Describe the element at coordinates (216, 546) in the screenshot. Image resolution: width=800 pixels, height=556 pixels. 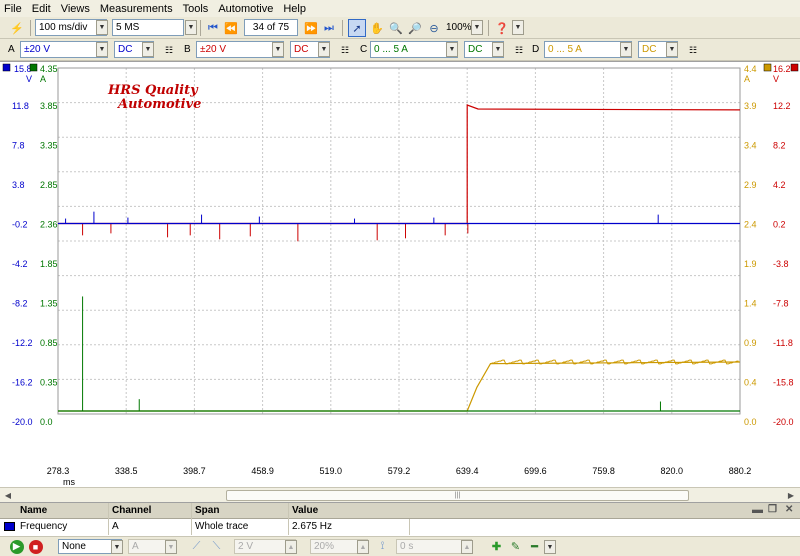
I see `falling-edge-icon: ⟍` at that location.